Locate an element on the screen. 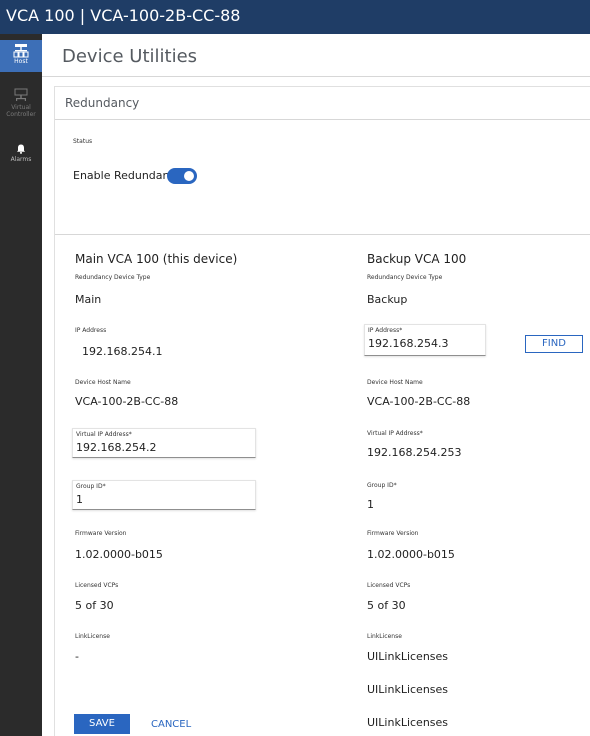 The image size is (590, 736). enable-redundancy-label: Enable Redundancy is located at coordinates (128, 175).